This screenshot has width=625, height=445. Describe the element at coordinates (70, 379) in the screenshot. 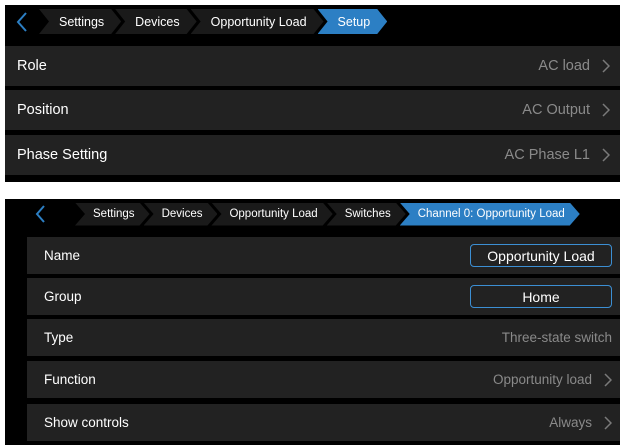

I see `function-label: Function` at that location.